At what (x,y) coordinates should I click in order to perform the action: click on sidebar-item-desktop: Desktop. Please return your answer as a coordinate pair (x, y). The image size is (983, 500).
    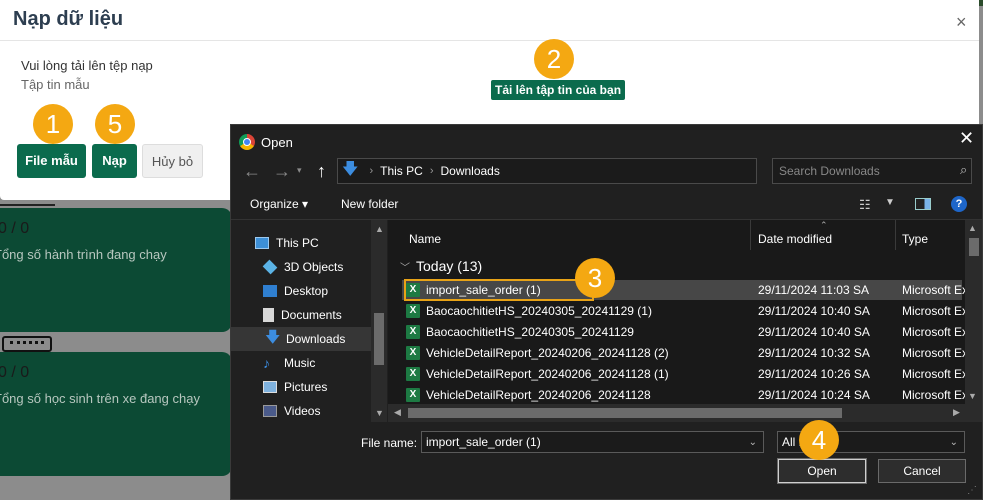
    Looking at the image, I should click on (320, 291).